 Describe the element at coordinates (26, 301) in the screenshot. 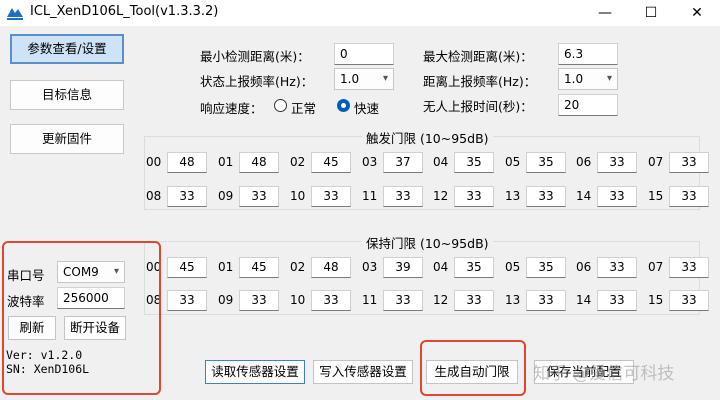

I see `baud-label: 波特率` at that location.